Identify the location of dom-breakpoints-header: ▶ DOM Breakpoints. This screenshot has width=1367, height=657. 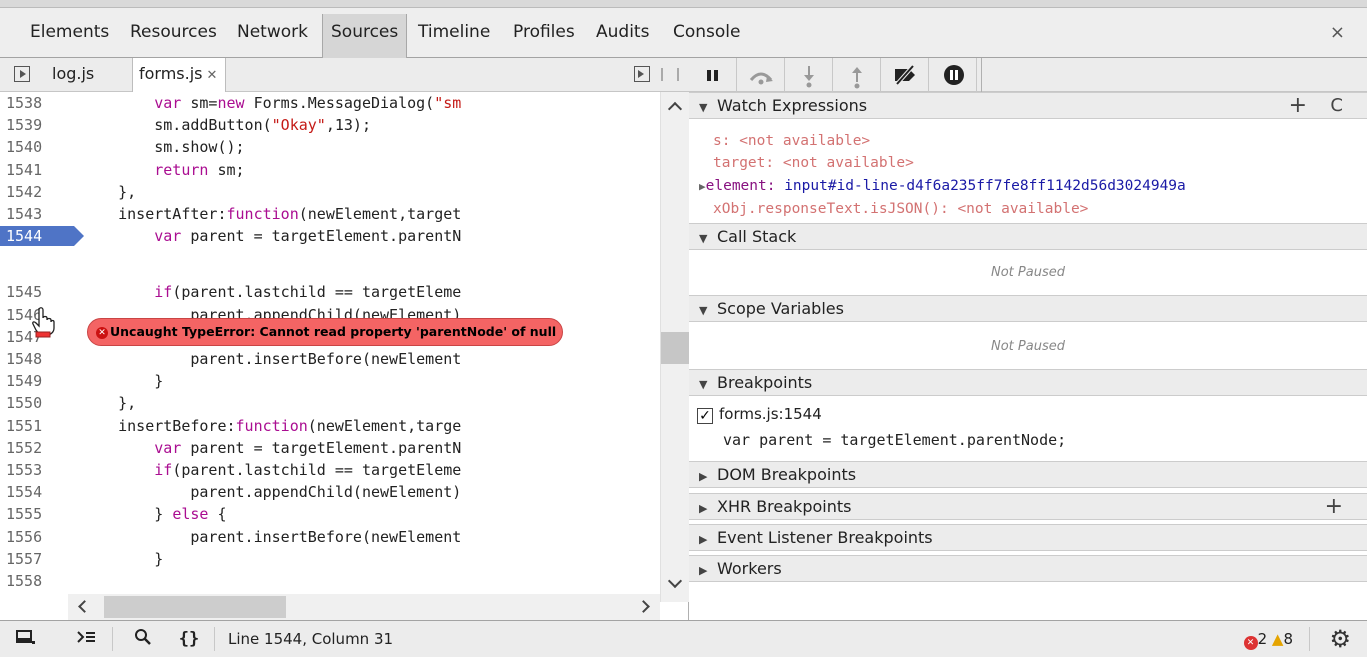
(1028, 474).